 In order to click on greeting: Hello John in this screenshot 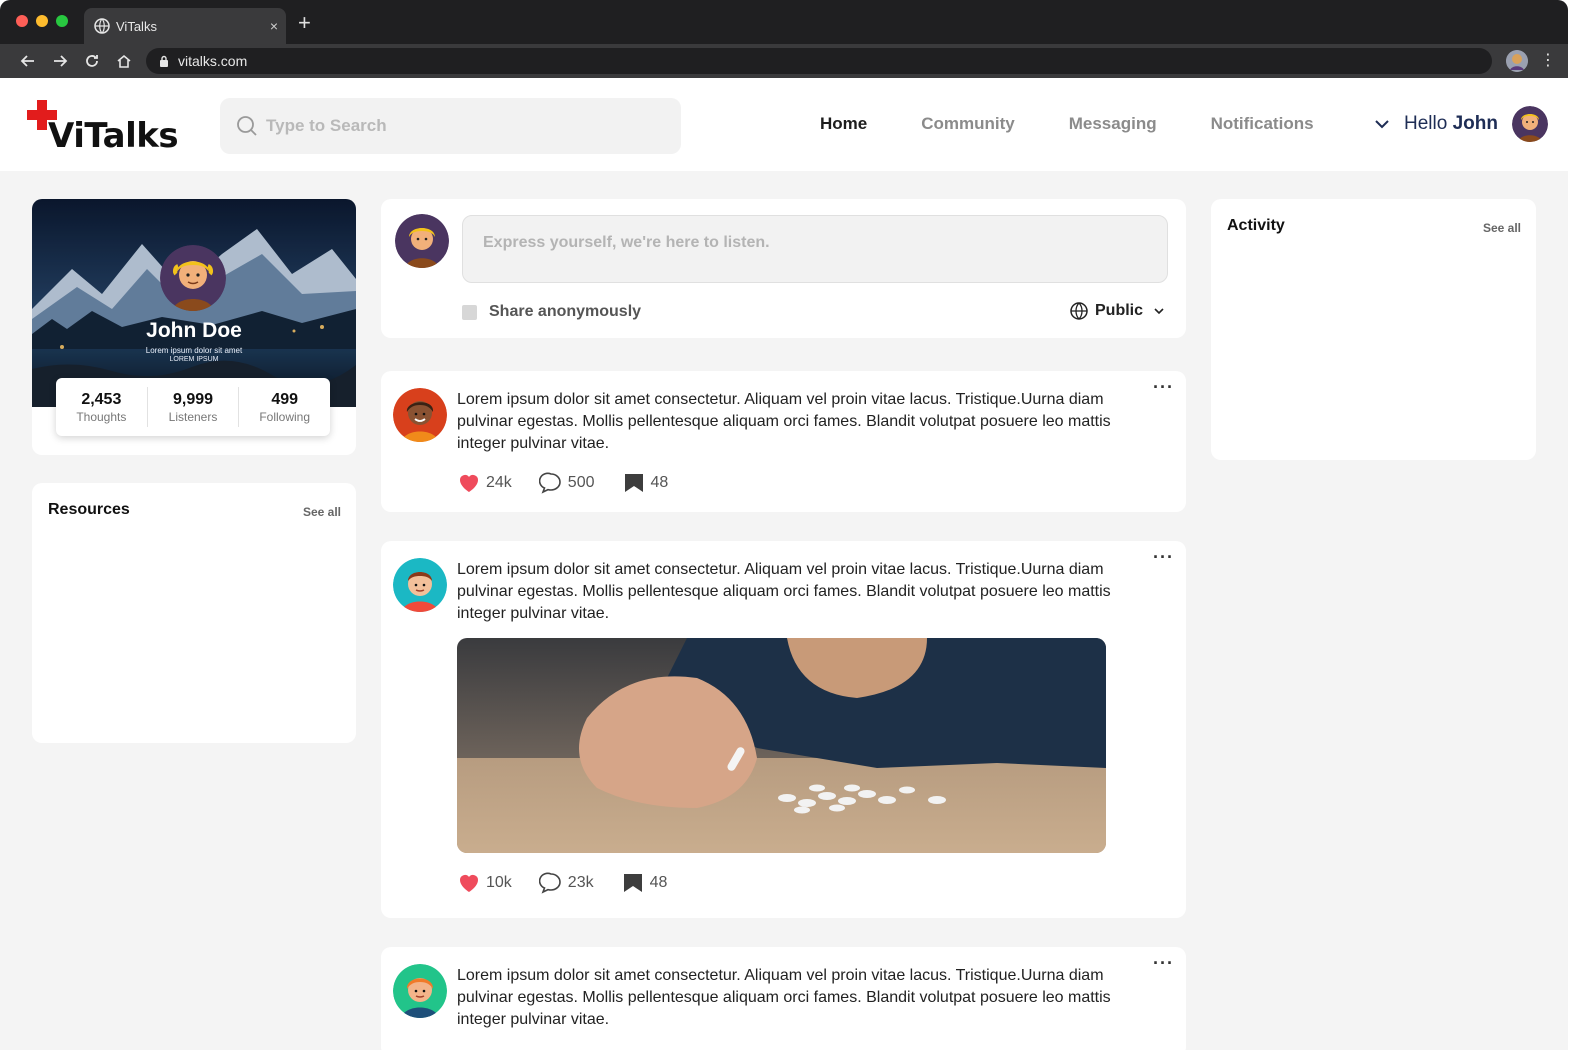, I will do `click(1451, 124)`.